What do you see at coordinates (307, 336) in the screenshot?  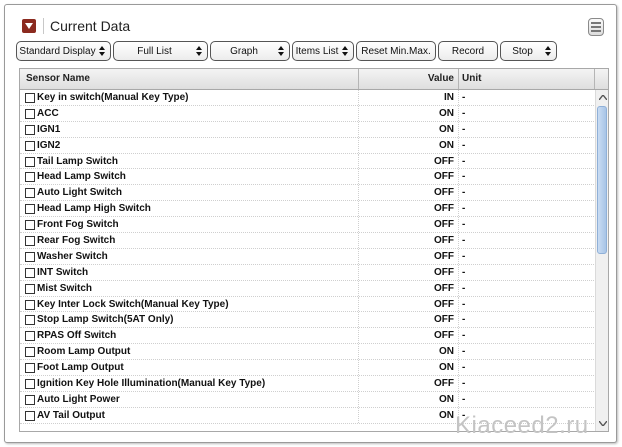 I see `table-row: RPAS Off Switch OFF -` at bounding box center [307, 336].